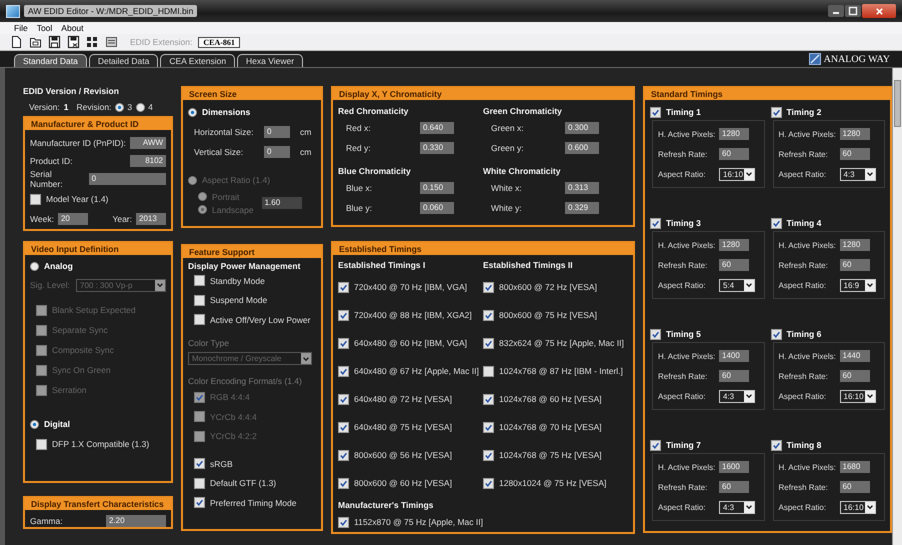  Describe the element at coordinates (111, 42) in the screenshot. I see `list-icon` at that location.